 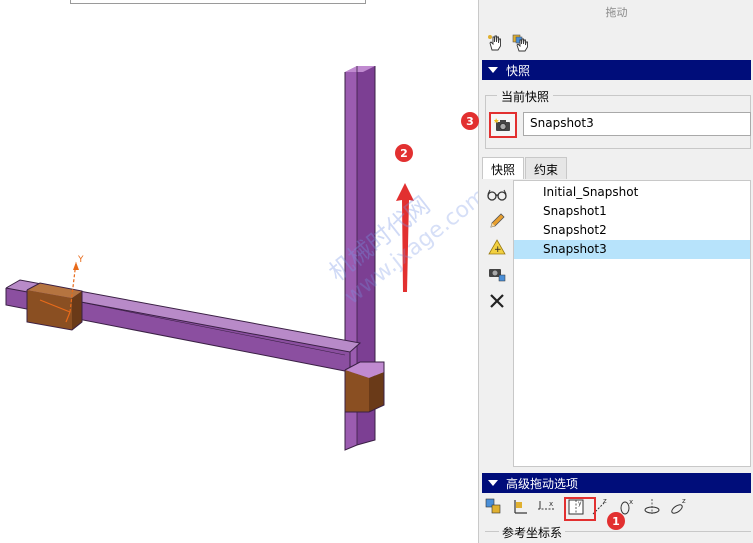 What do you see at coordinates (637, 124) in the screenshot?
I see `current-snapshot-field: Snapshot3` at bounding box center [637, 124].